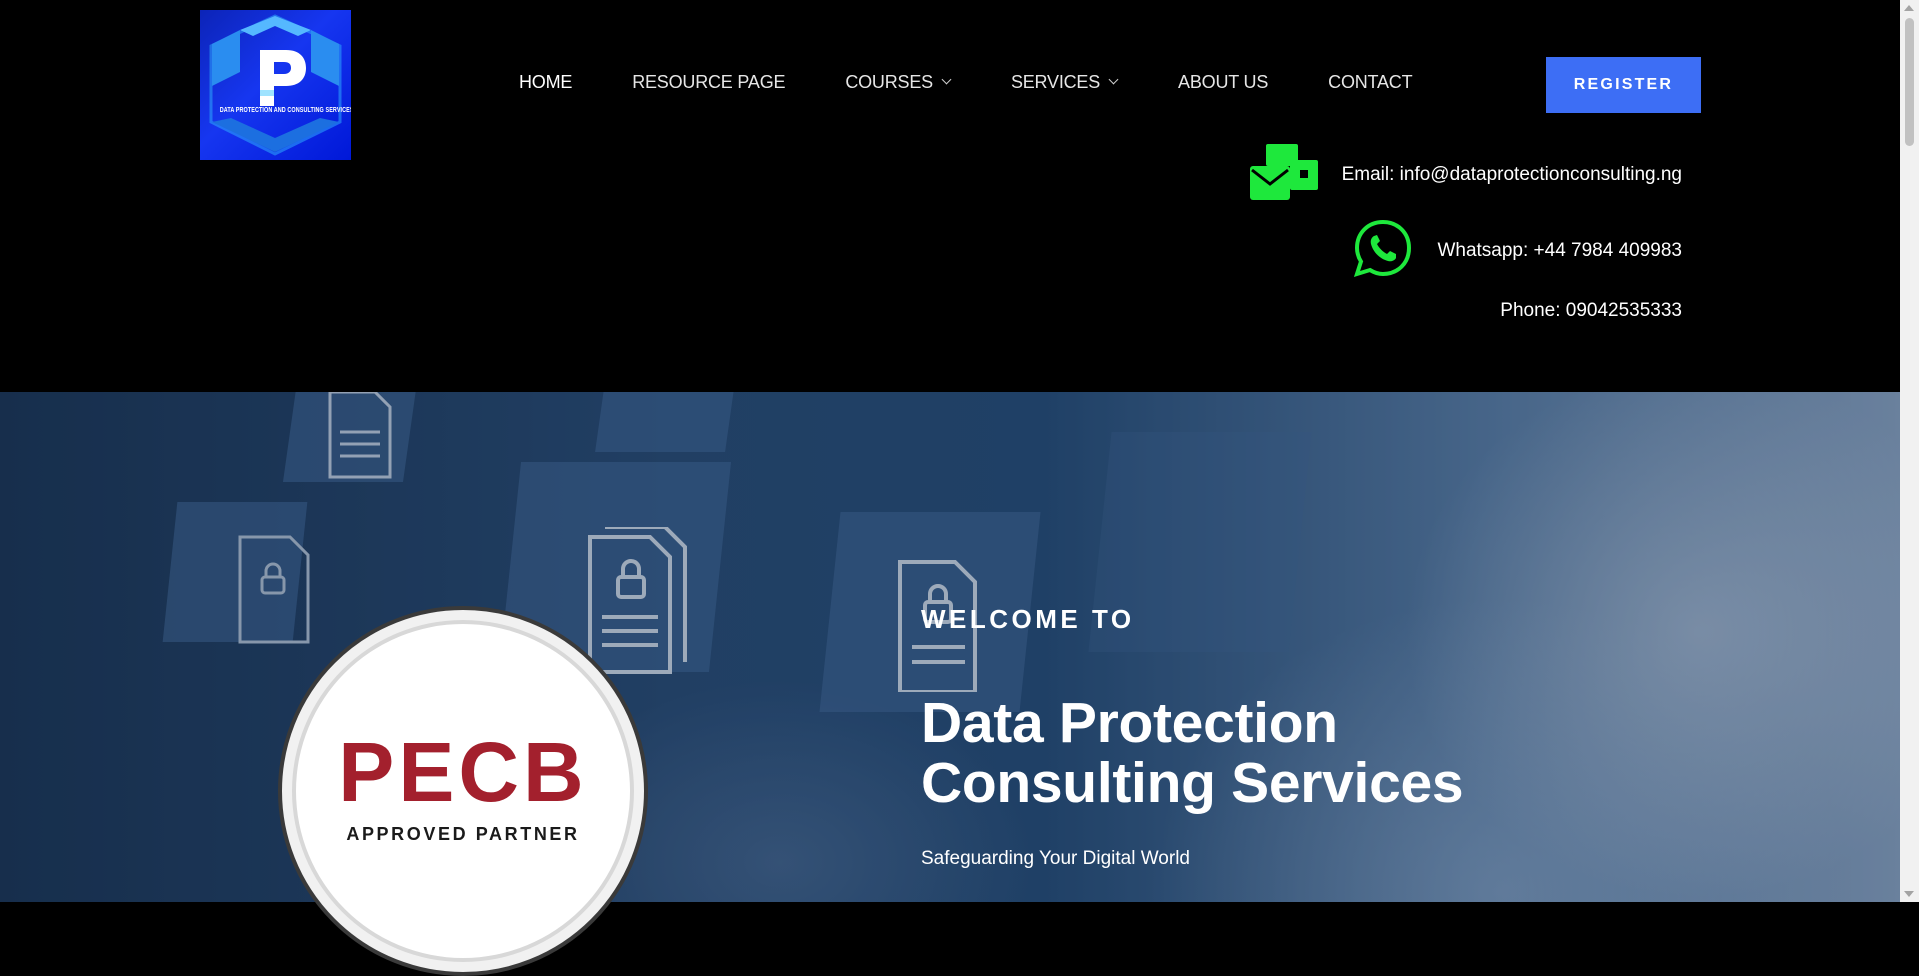  I want to click on nav-contact-label: CONTACT, so click(1370, 82).